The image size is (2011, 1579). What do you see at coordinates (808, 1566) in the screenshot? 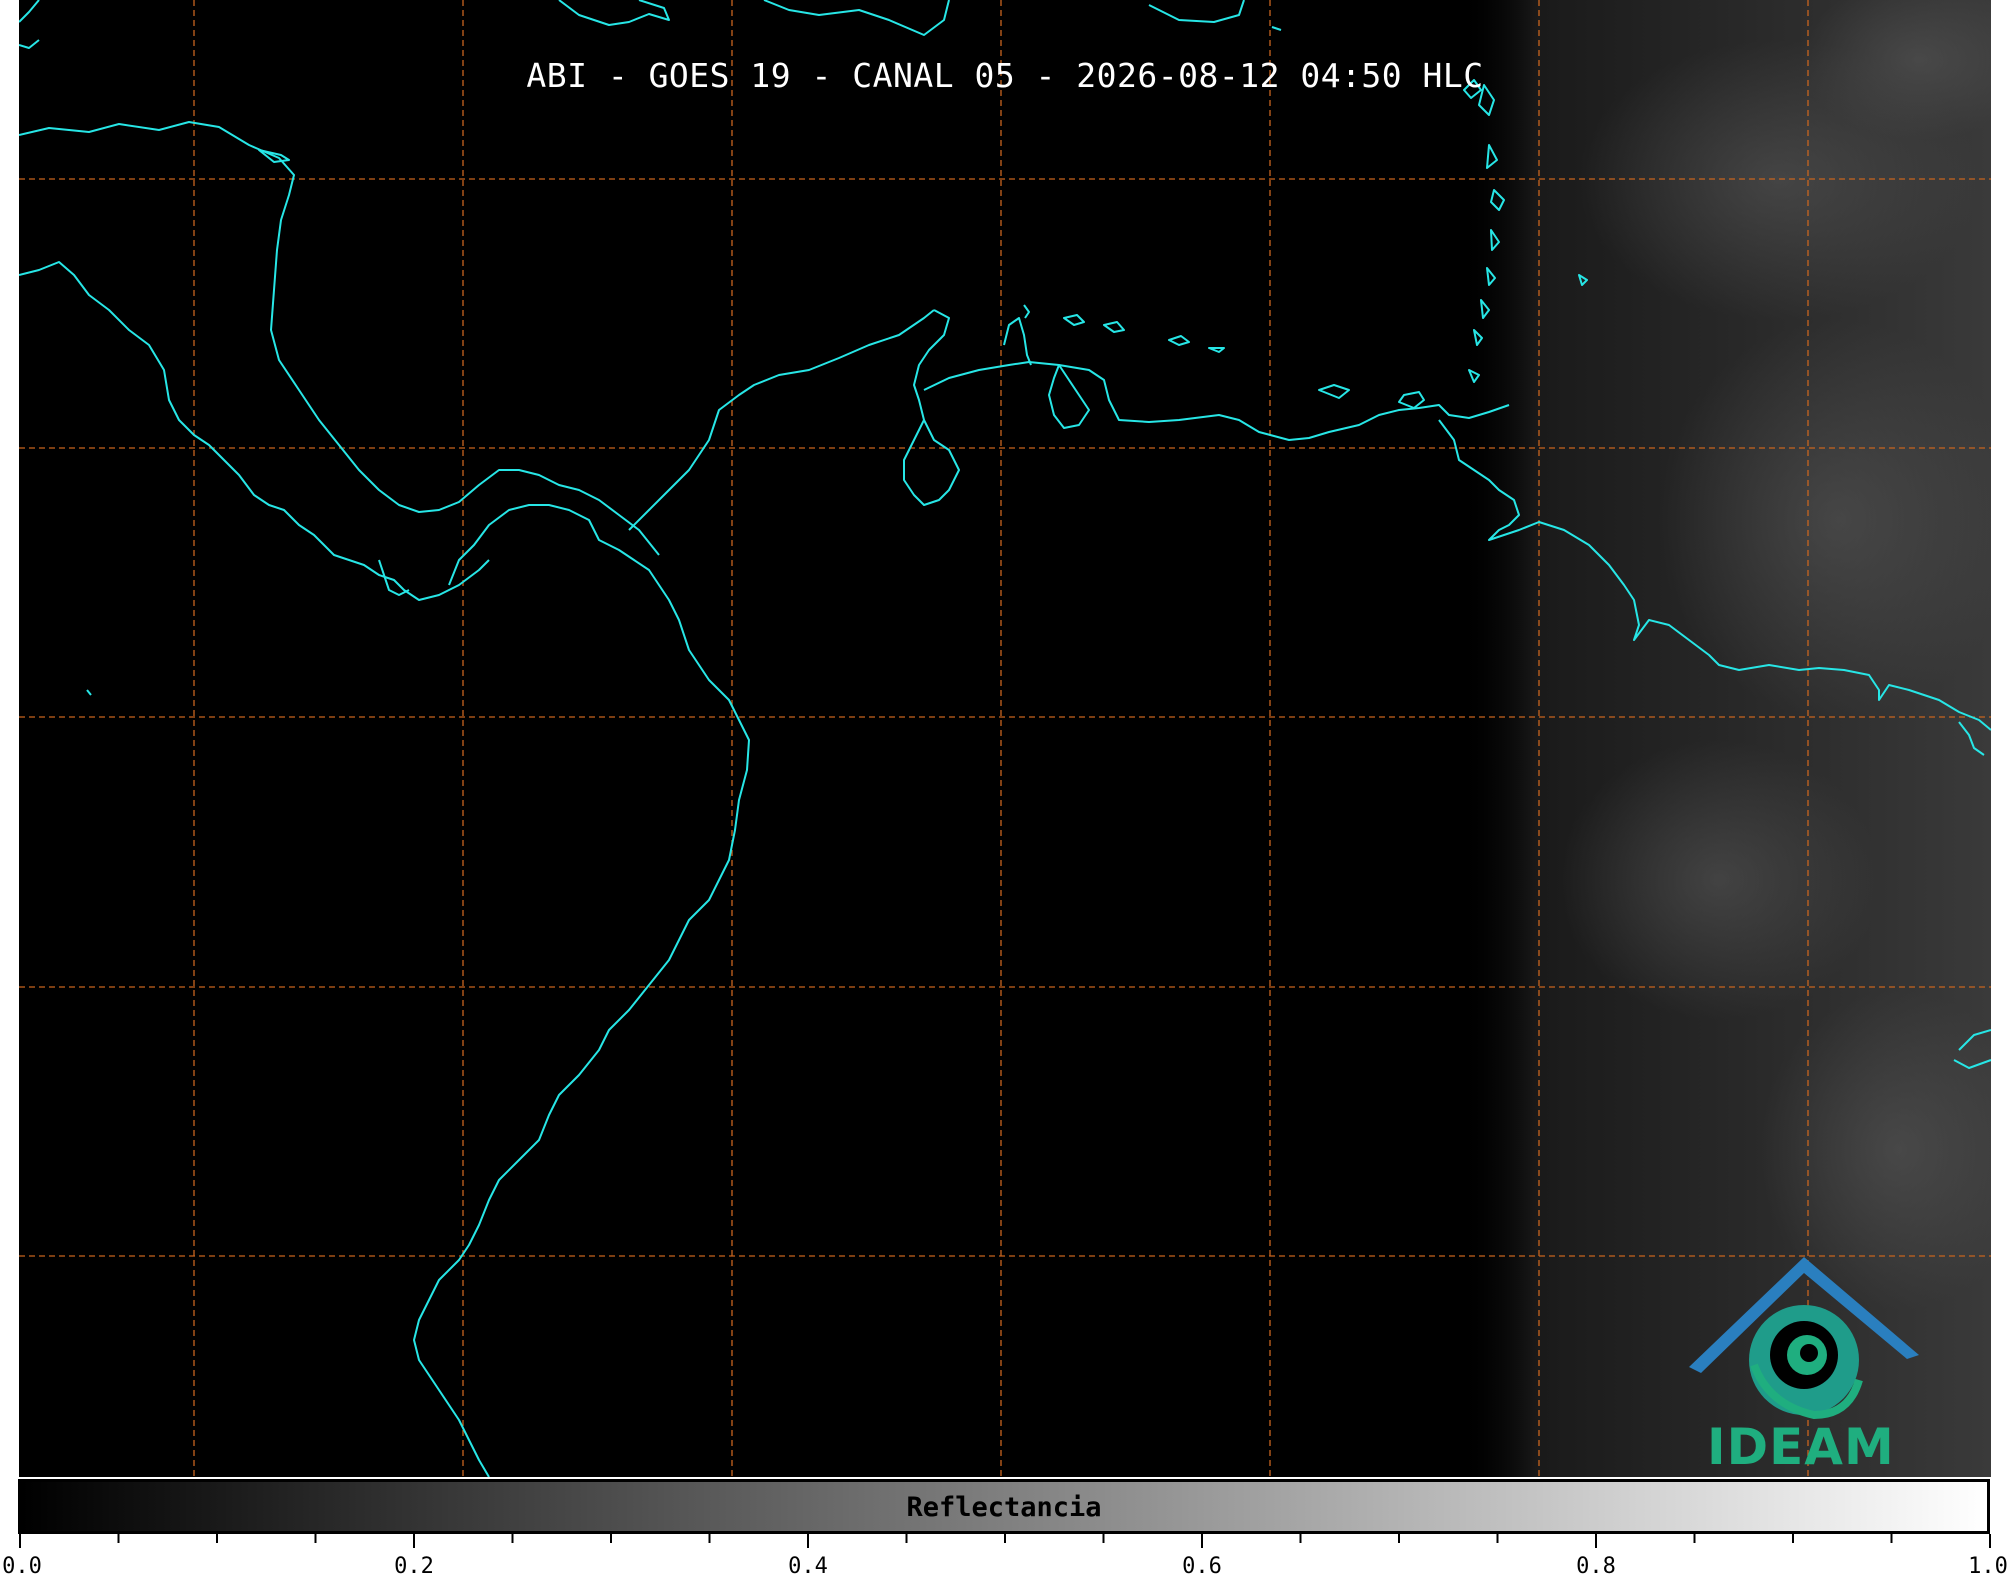
I see `colorbar-tick-label: 0.4` at bounding box center [808, 1566].